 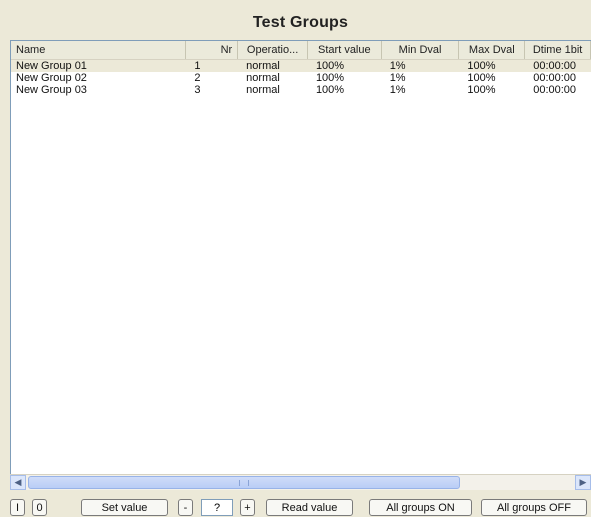 What do you see at coordinates (185, 507) in the screenshot?
I see `decrement-button: -` at bounding box center [185, 507].